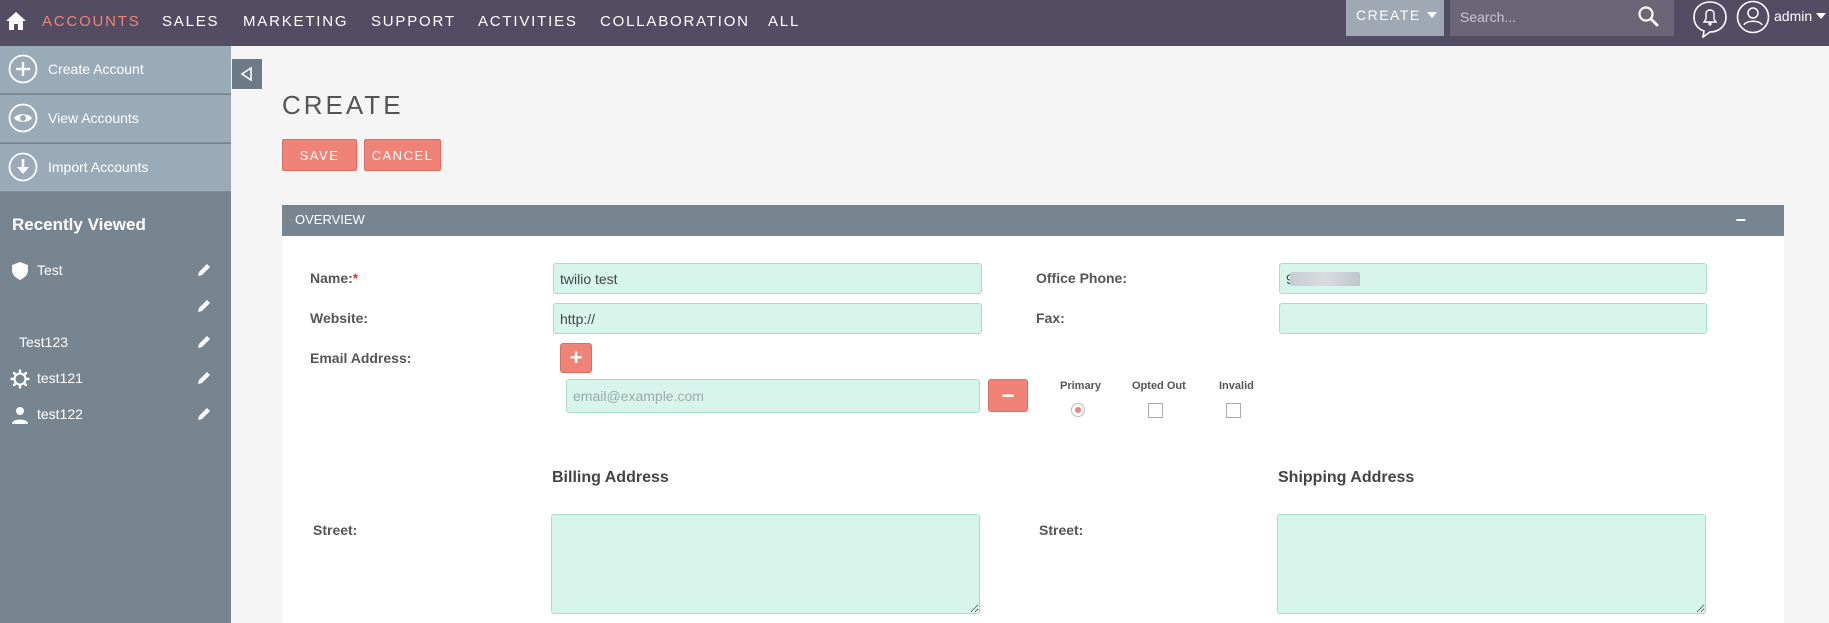  Describe the element at coordinates (115, 415) in the screenshot. I see `recent-item: test122` at that location.